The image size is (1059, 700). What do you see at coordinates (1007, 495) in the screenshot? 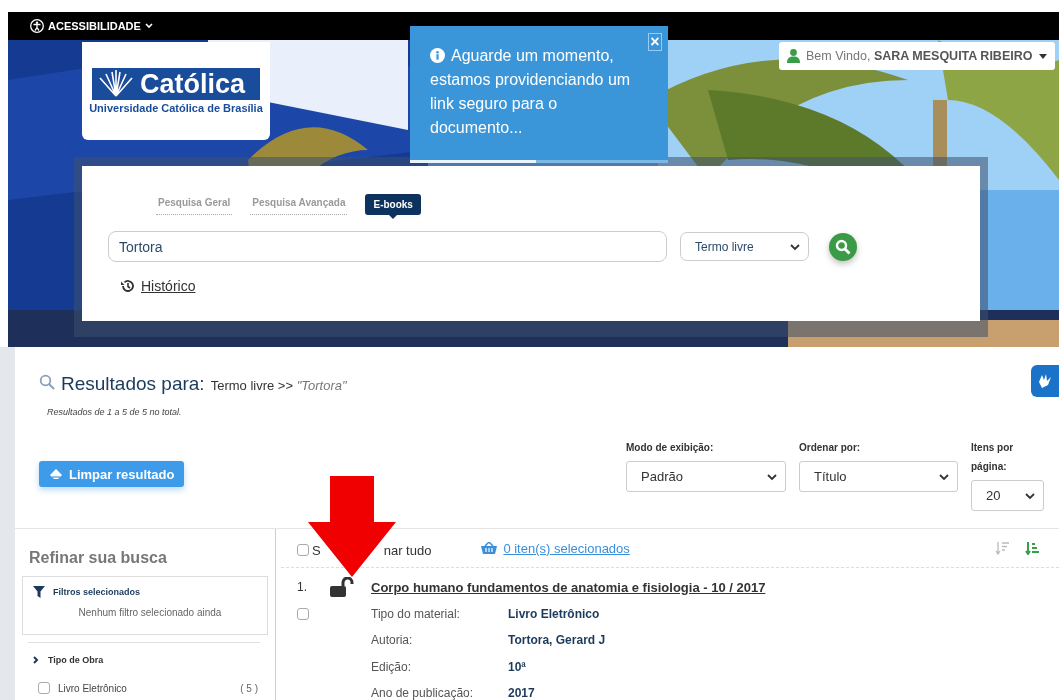
I see `dropdown-select: 20` at bounding box center [1007, 495].